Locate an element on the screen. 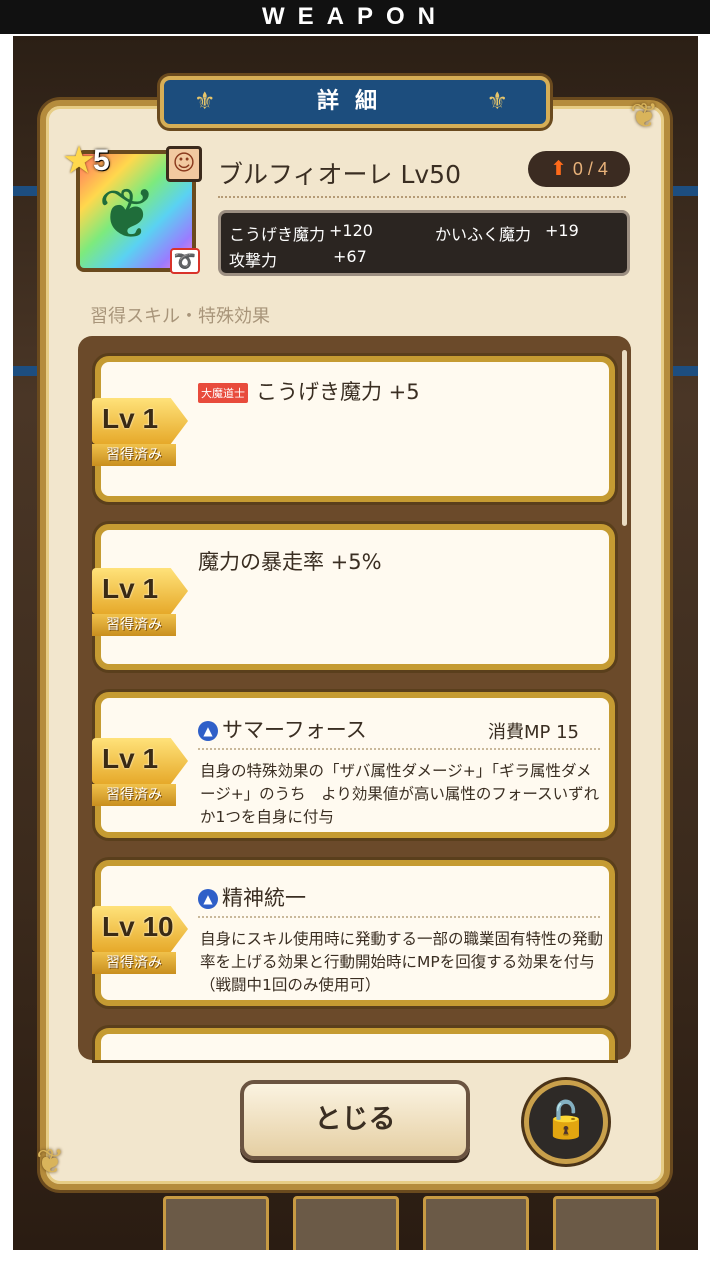 The width and height of the screenshot is (710, 1262). stat-value: +120 is located at coordinates (351, 230).